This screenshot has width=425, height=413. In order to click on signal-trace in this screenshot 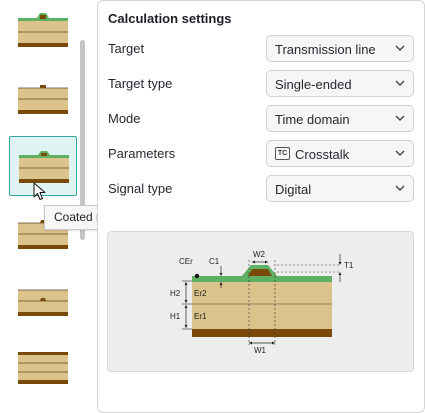, I will do `click(260, 272)`.